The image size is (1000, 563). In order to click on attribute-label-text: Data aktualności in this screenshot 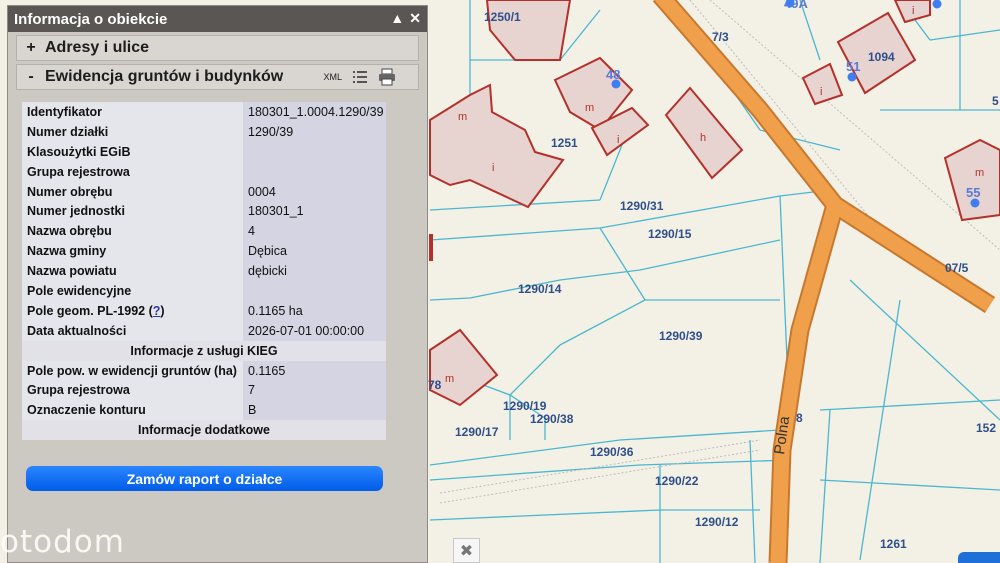, I will do `click(77, 330)`.